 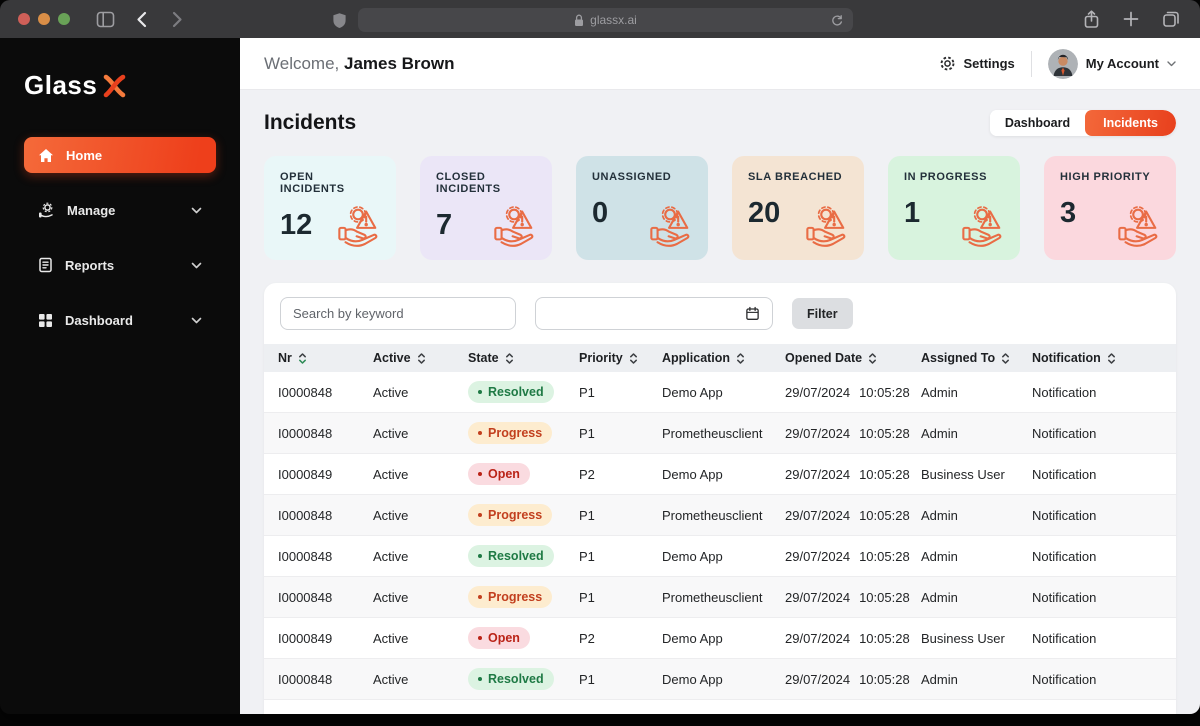 What do you see at coordinates (91, 210) in the screenshot?
I see `sidebar-item-label: Manage` at bounding box center [91, 210].